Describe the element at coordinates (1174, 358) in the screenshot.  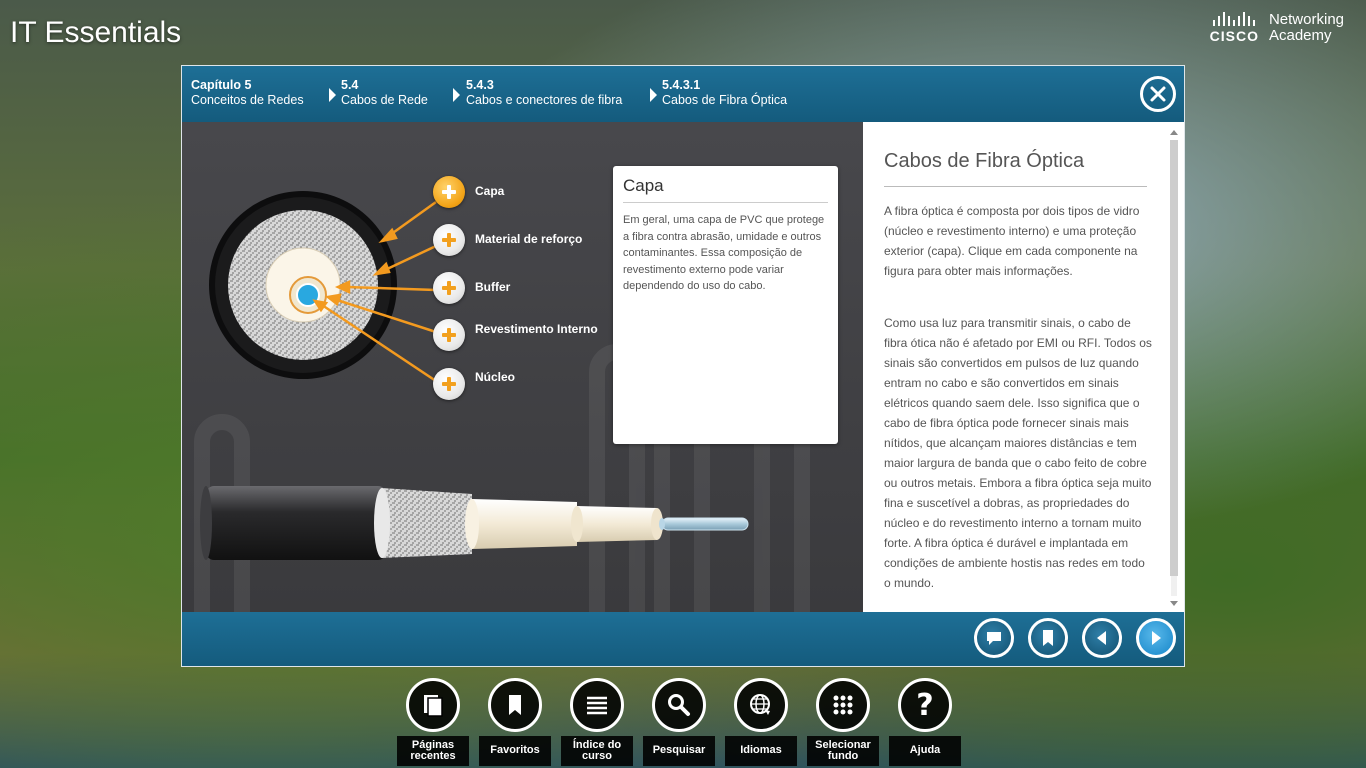
I see `scroll-thumb` at that location.